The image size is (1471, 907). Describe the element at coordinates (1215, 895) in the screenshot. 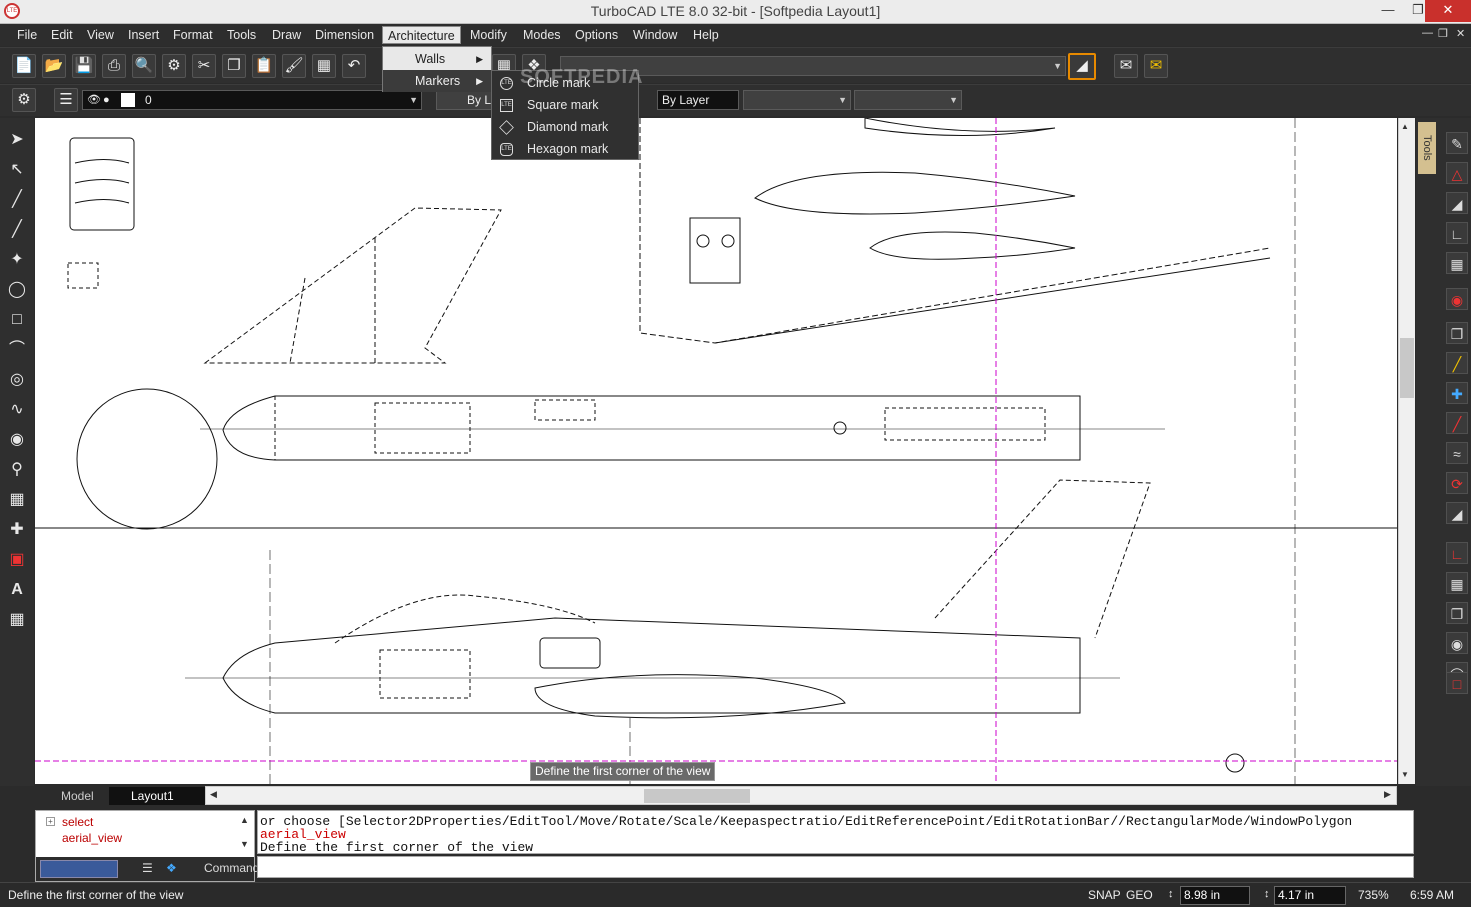

I see `x-coordinate-field: 8.98 in` at that location.